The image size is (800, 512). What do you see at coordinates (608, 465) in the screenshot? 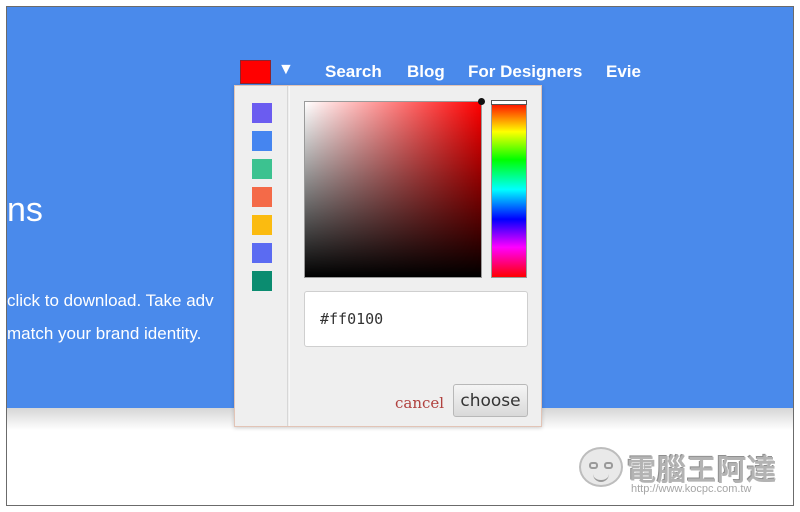
I see `mascot-eye-right` at bounding box center [608, 465].